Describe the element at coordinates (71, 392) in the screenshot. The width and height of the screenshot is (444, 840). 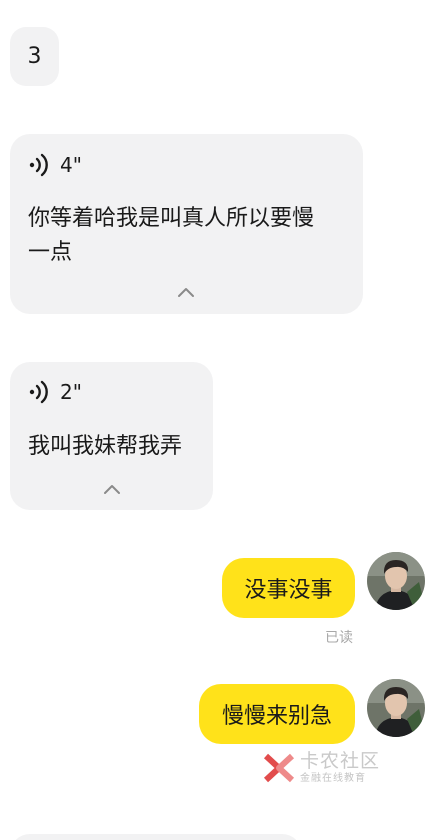
I see `voice-duration: 2"` at that location.